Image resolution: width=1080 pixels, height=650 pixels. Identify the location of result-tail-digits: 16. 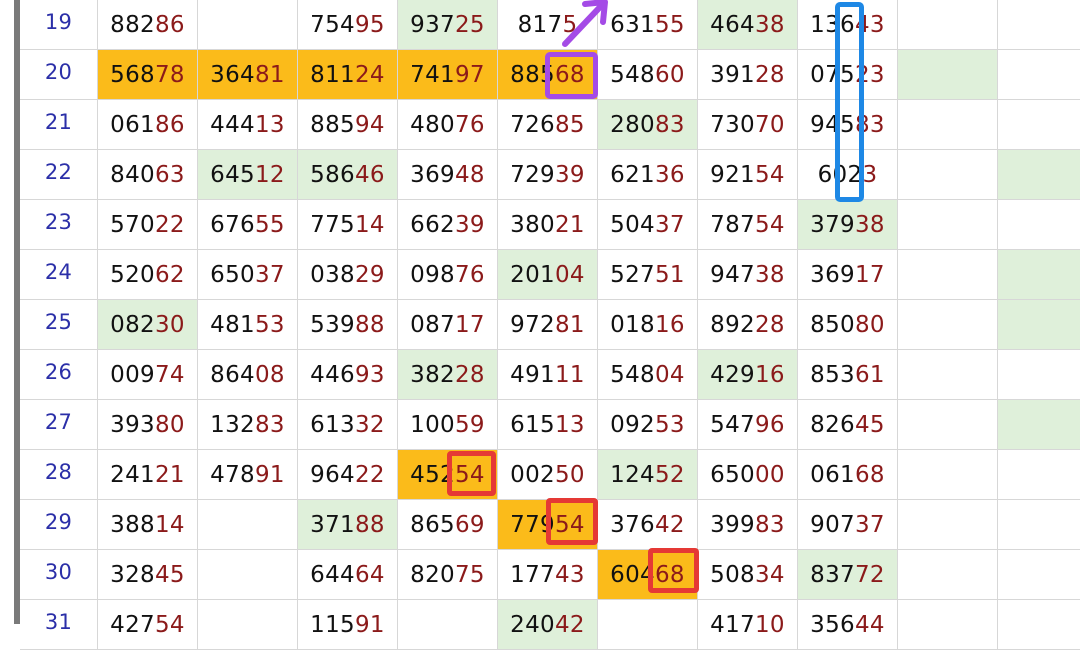
(769, 374).